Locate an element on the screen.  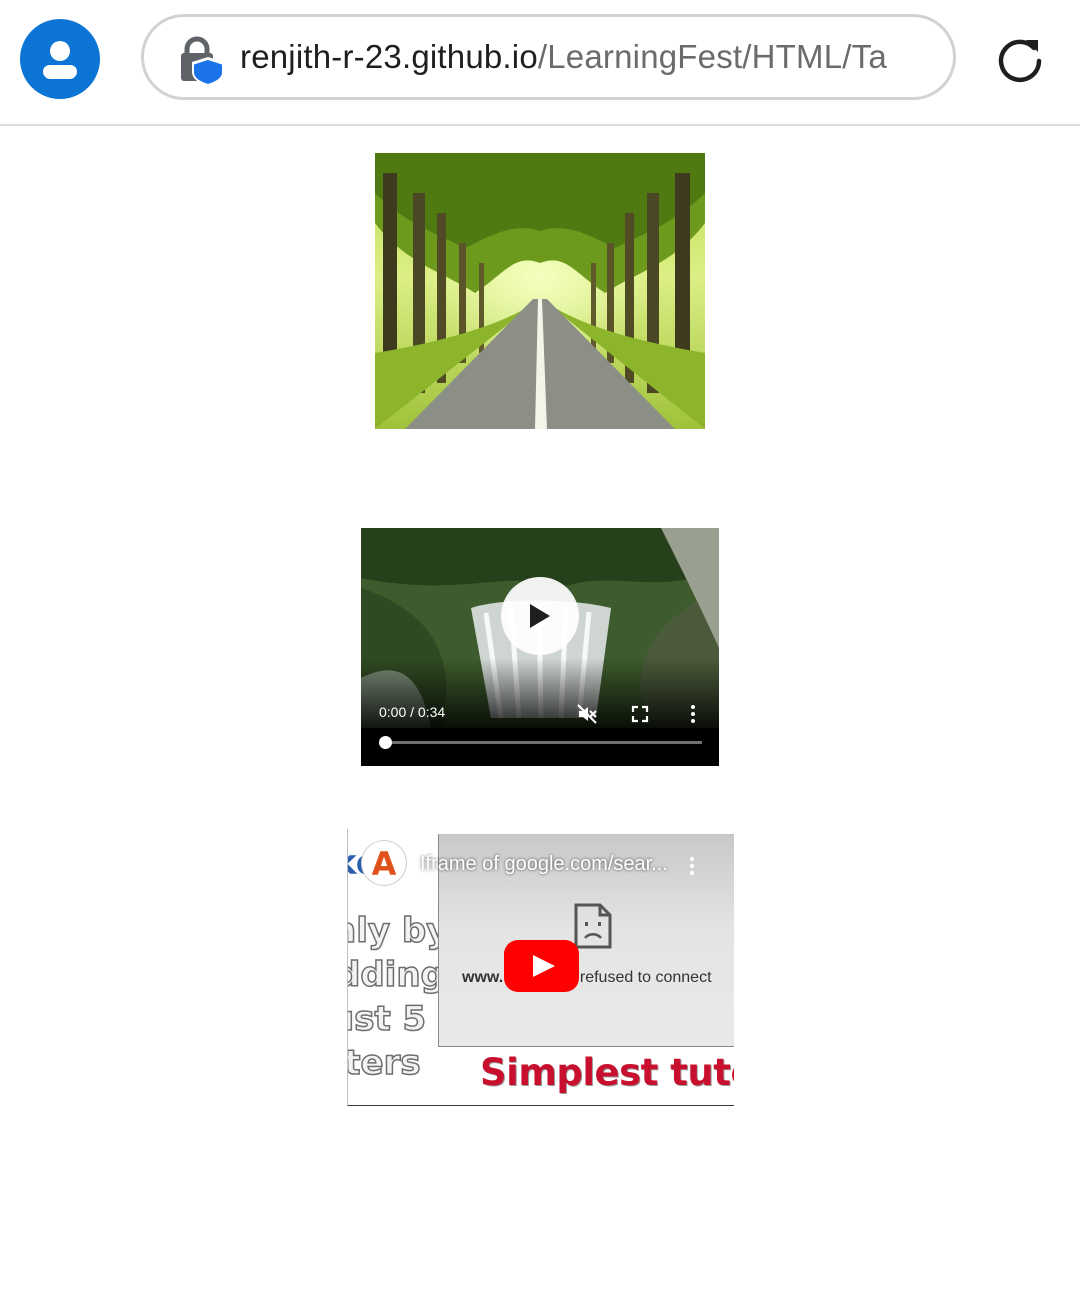
channel-logo: A is located at coordinates (384, 863).